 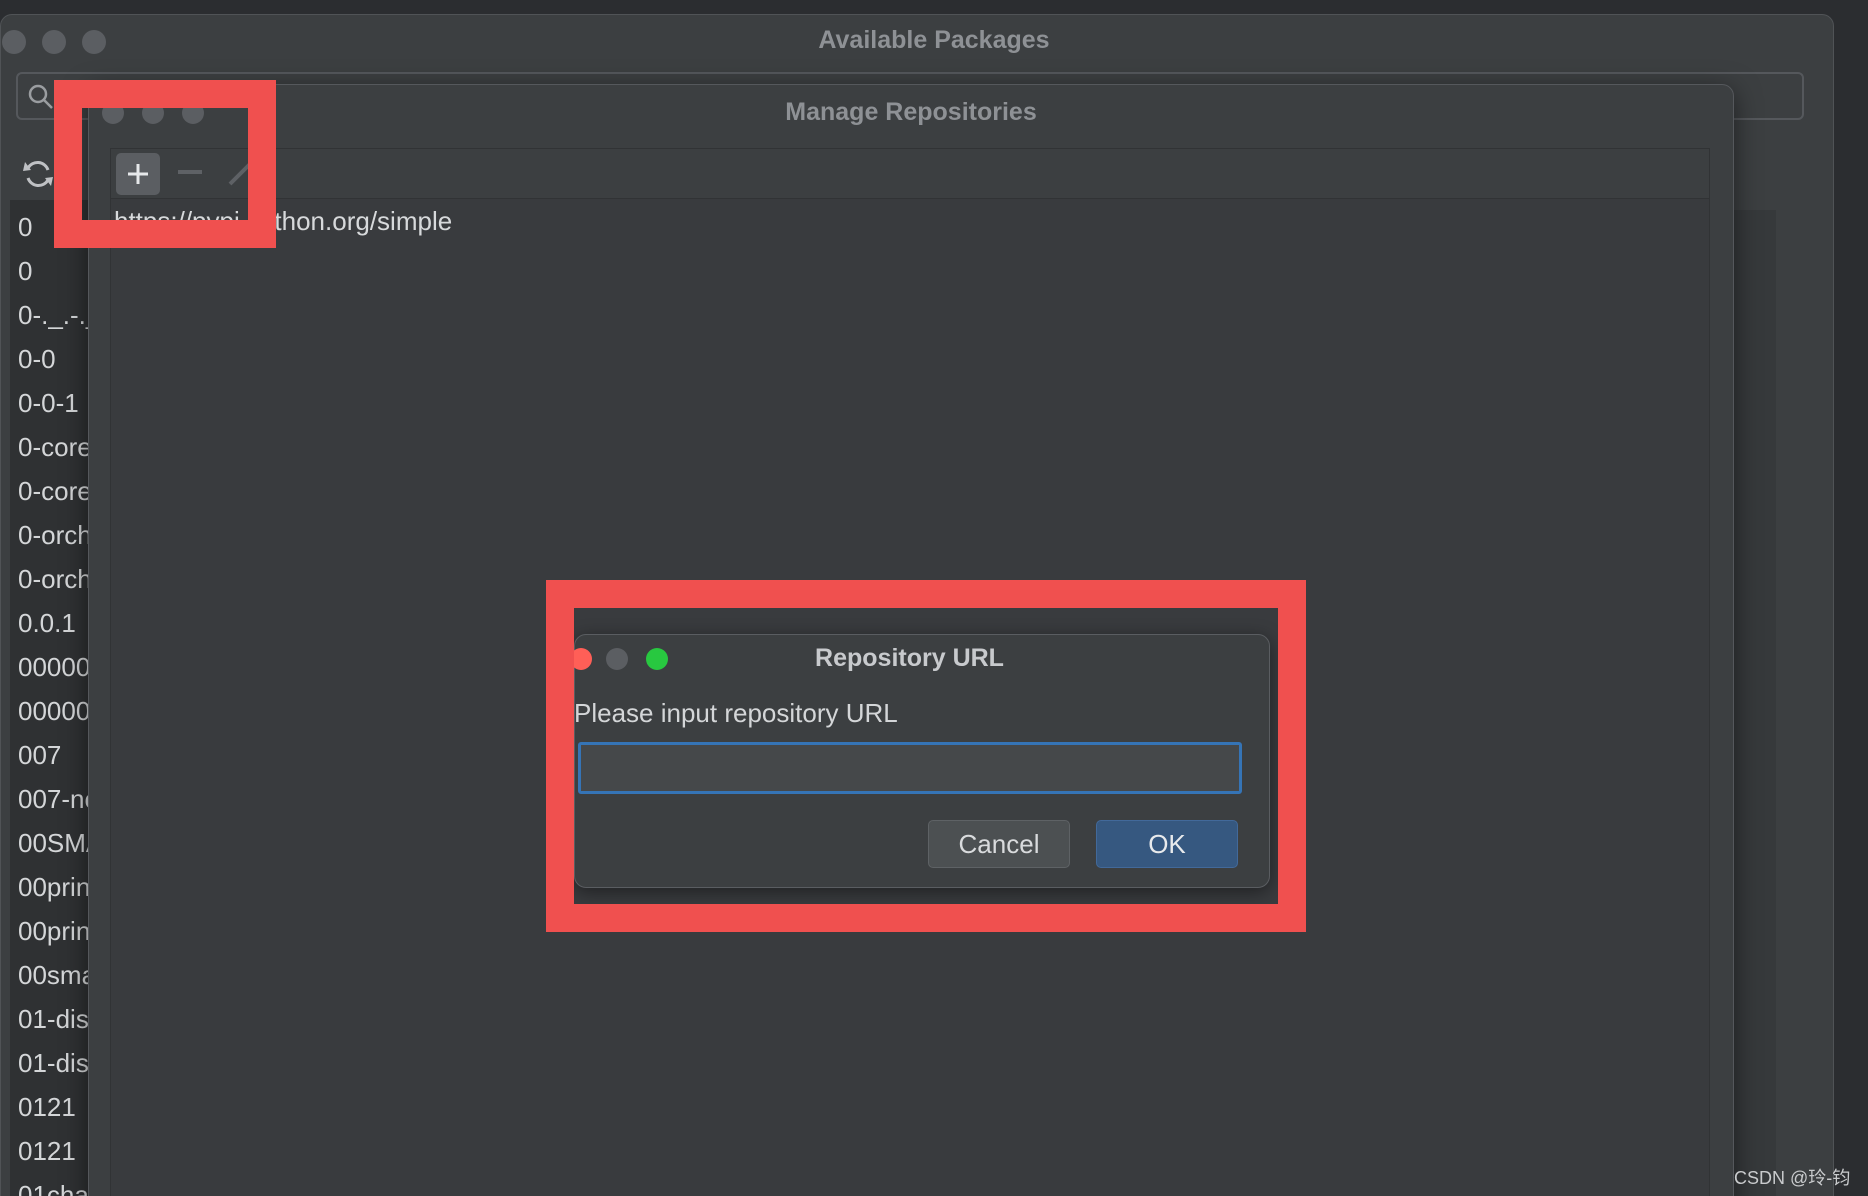 What do you see at coordinates (165, 164) in the screenshot?
I see `add-button-highlight` at bounding box center [165, 164].